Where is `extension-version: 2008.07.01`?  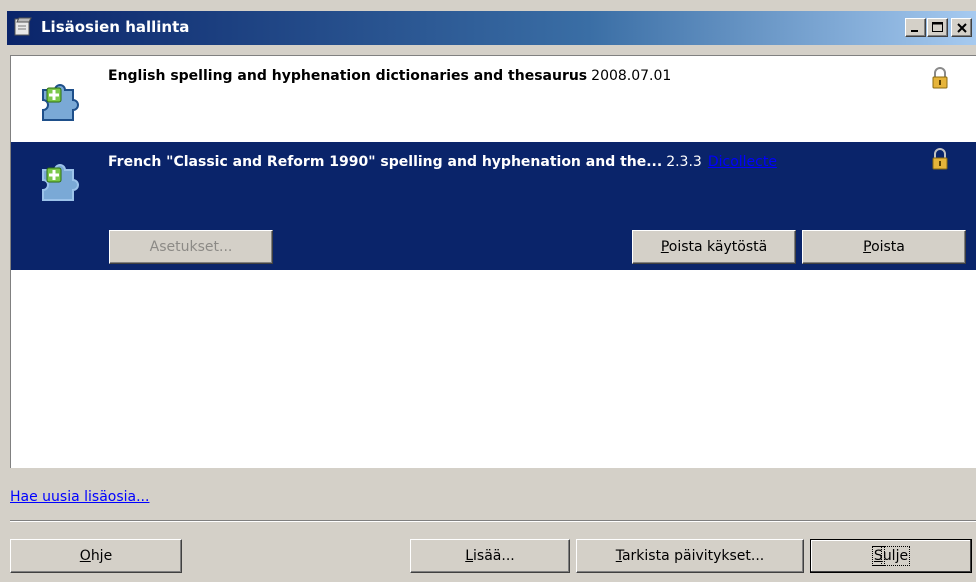
extension-version: 2008.07.01 is located at coordinates (631, 76).